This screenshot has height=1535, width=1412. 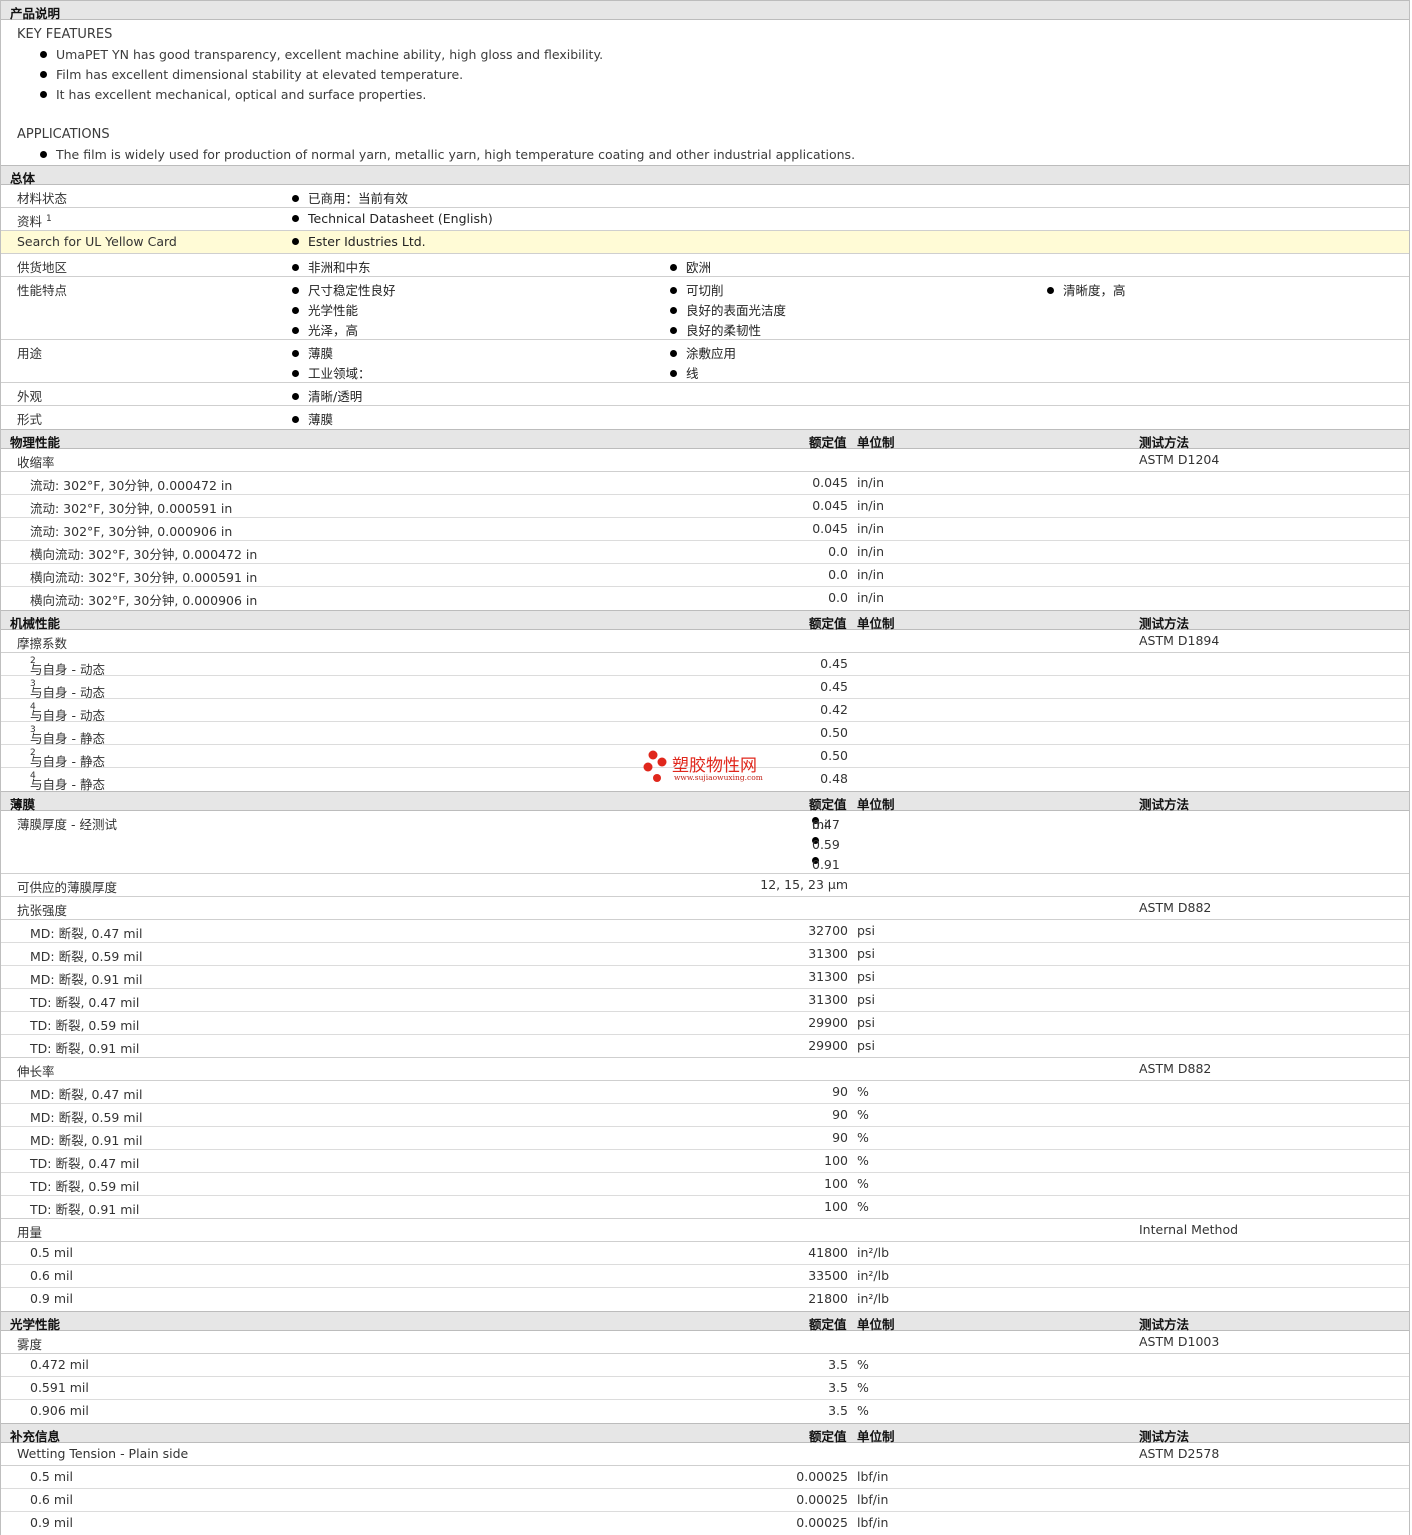 What do you see at coordinates (705, 1230) in the screenshot?
I see `property-group-row: 用量 Internal Method` at bounding box center [705, 1230].